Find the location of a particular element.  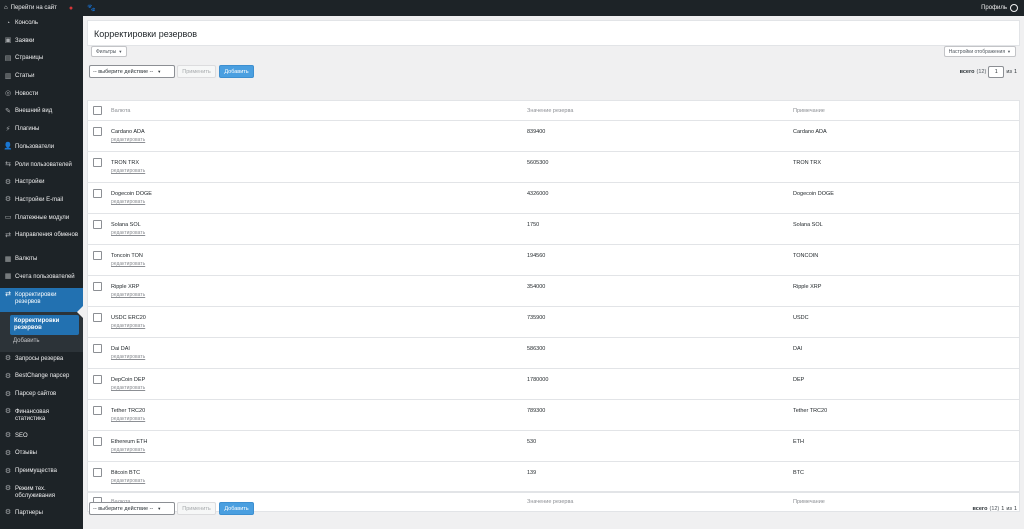

cell-note: TRON TRX is located at coordinates (807, 163).